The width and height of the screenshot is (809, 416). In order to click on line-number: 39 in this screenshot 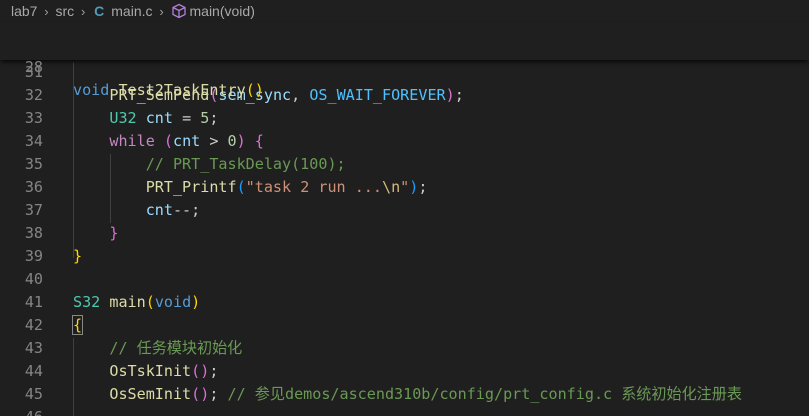, I will do `click(33, 256)`.